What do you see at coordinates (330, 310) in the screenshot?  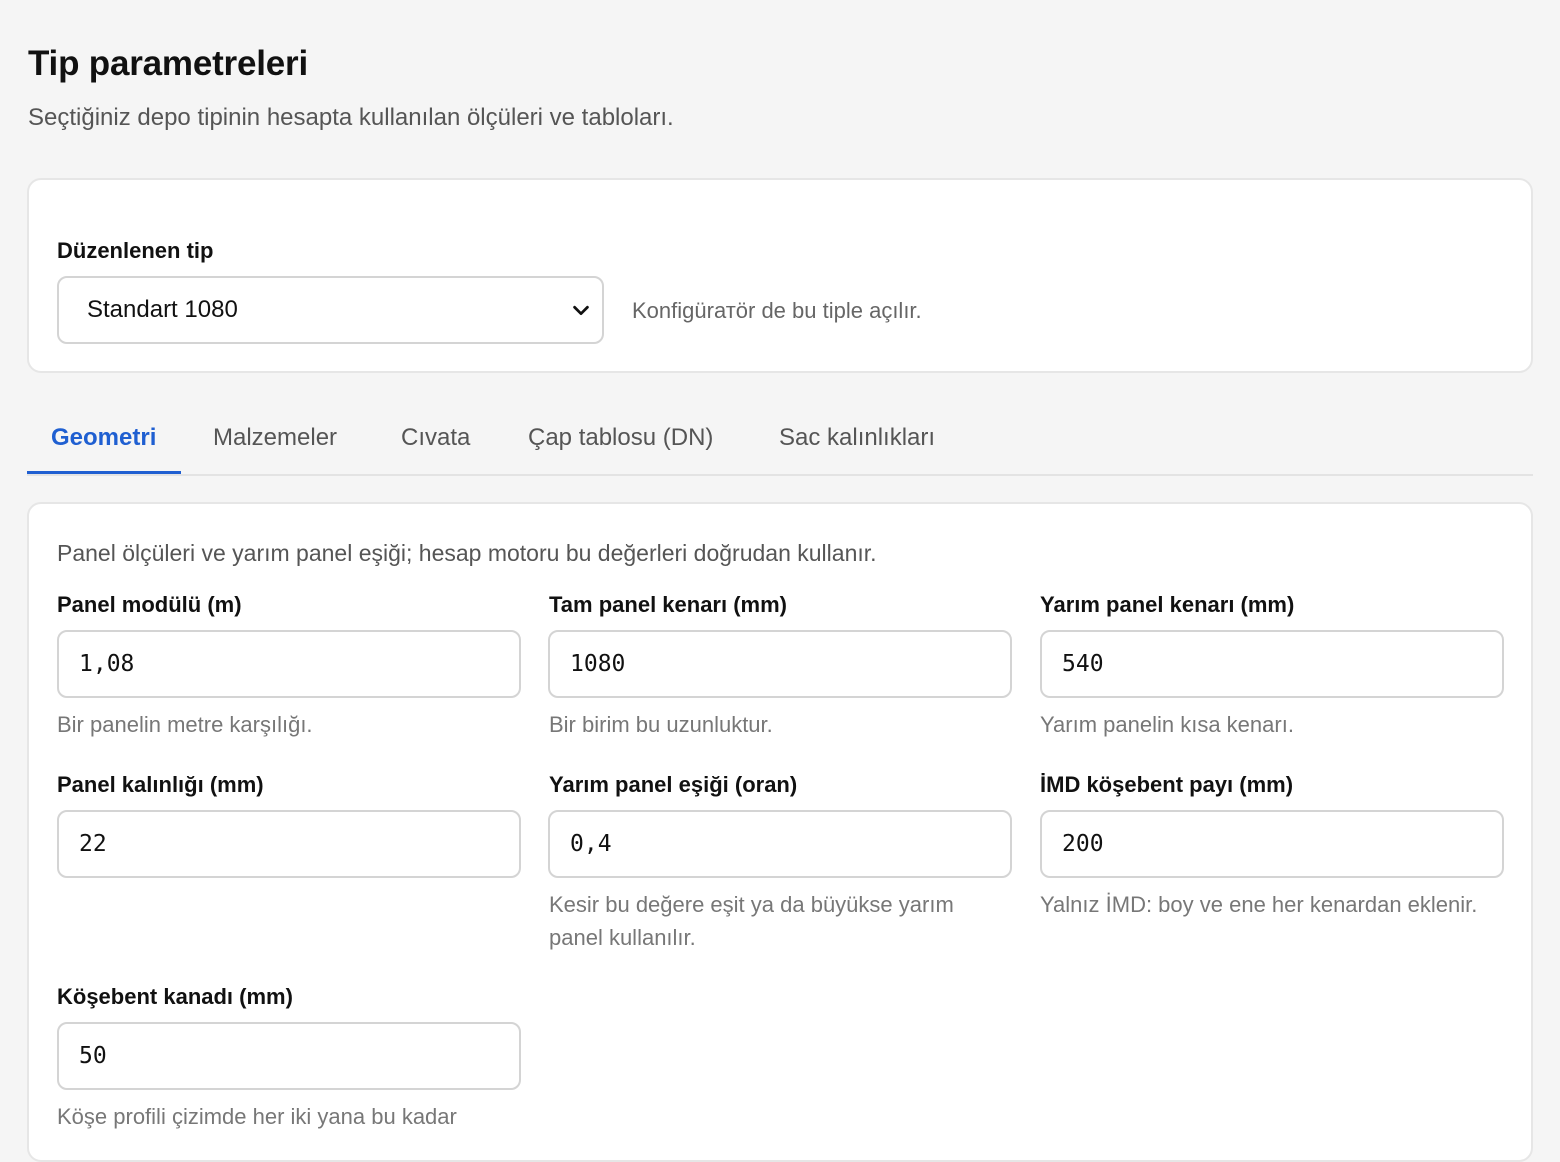 I see `type-select: Standart 1080` at bounding box center [330, 310].